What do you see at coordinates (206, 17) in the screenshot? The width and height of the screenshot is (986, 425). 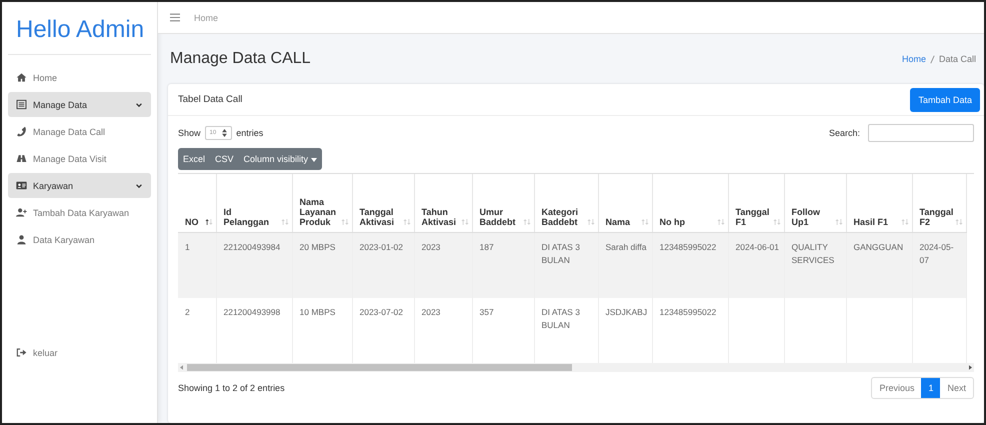 I see `home-link: Home` at bounding box center [206, 17].